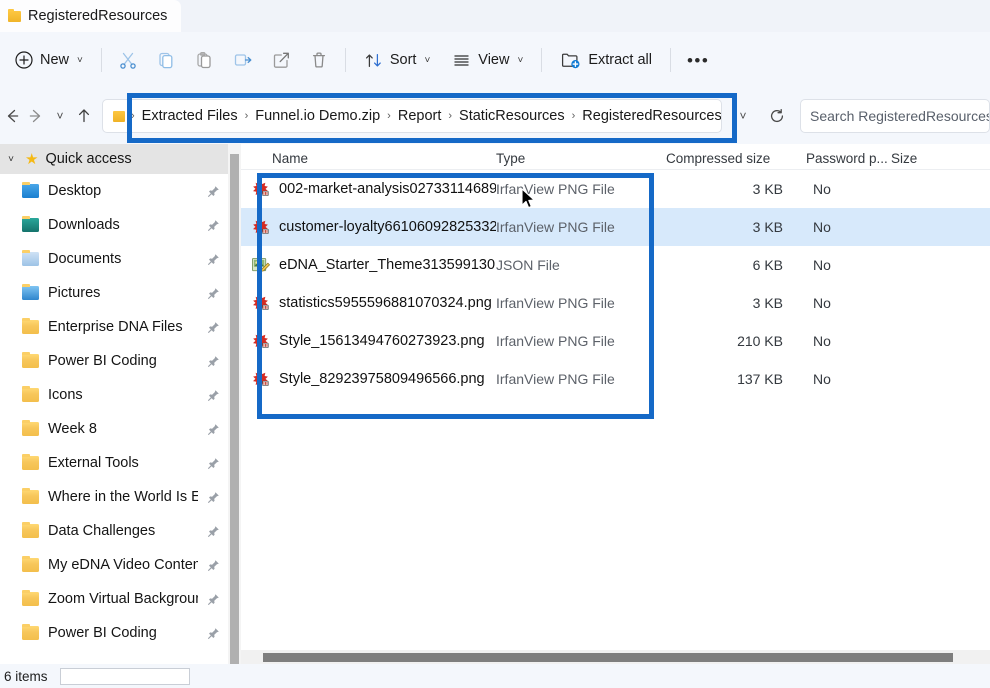  I want to click on file-name-cell: Style_82923975809496566.png, so click(368, 379).